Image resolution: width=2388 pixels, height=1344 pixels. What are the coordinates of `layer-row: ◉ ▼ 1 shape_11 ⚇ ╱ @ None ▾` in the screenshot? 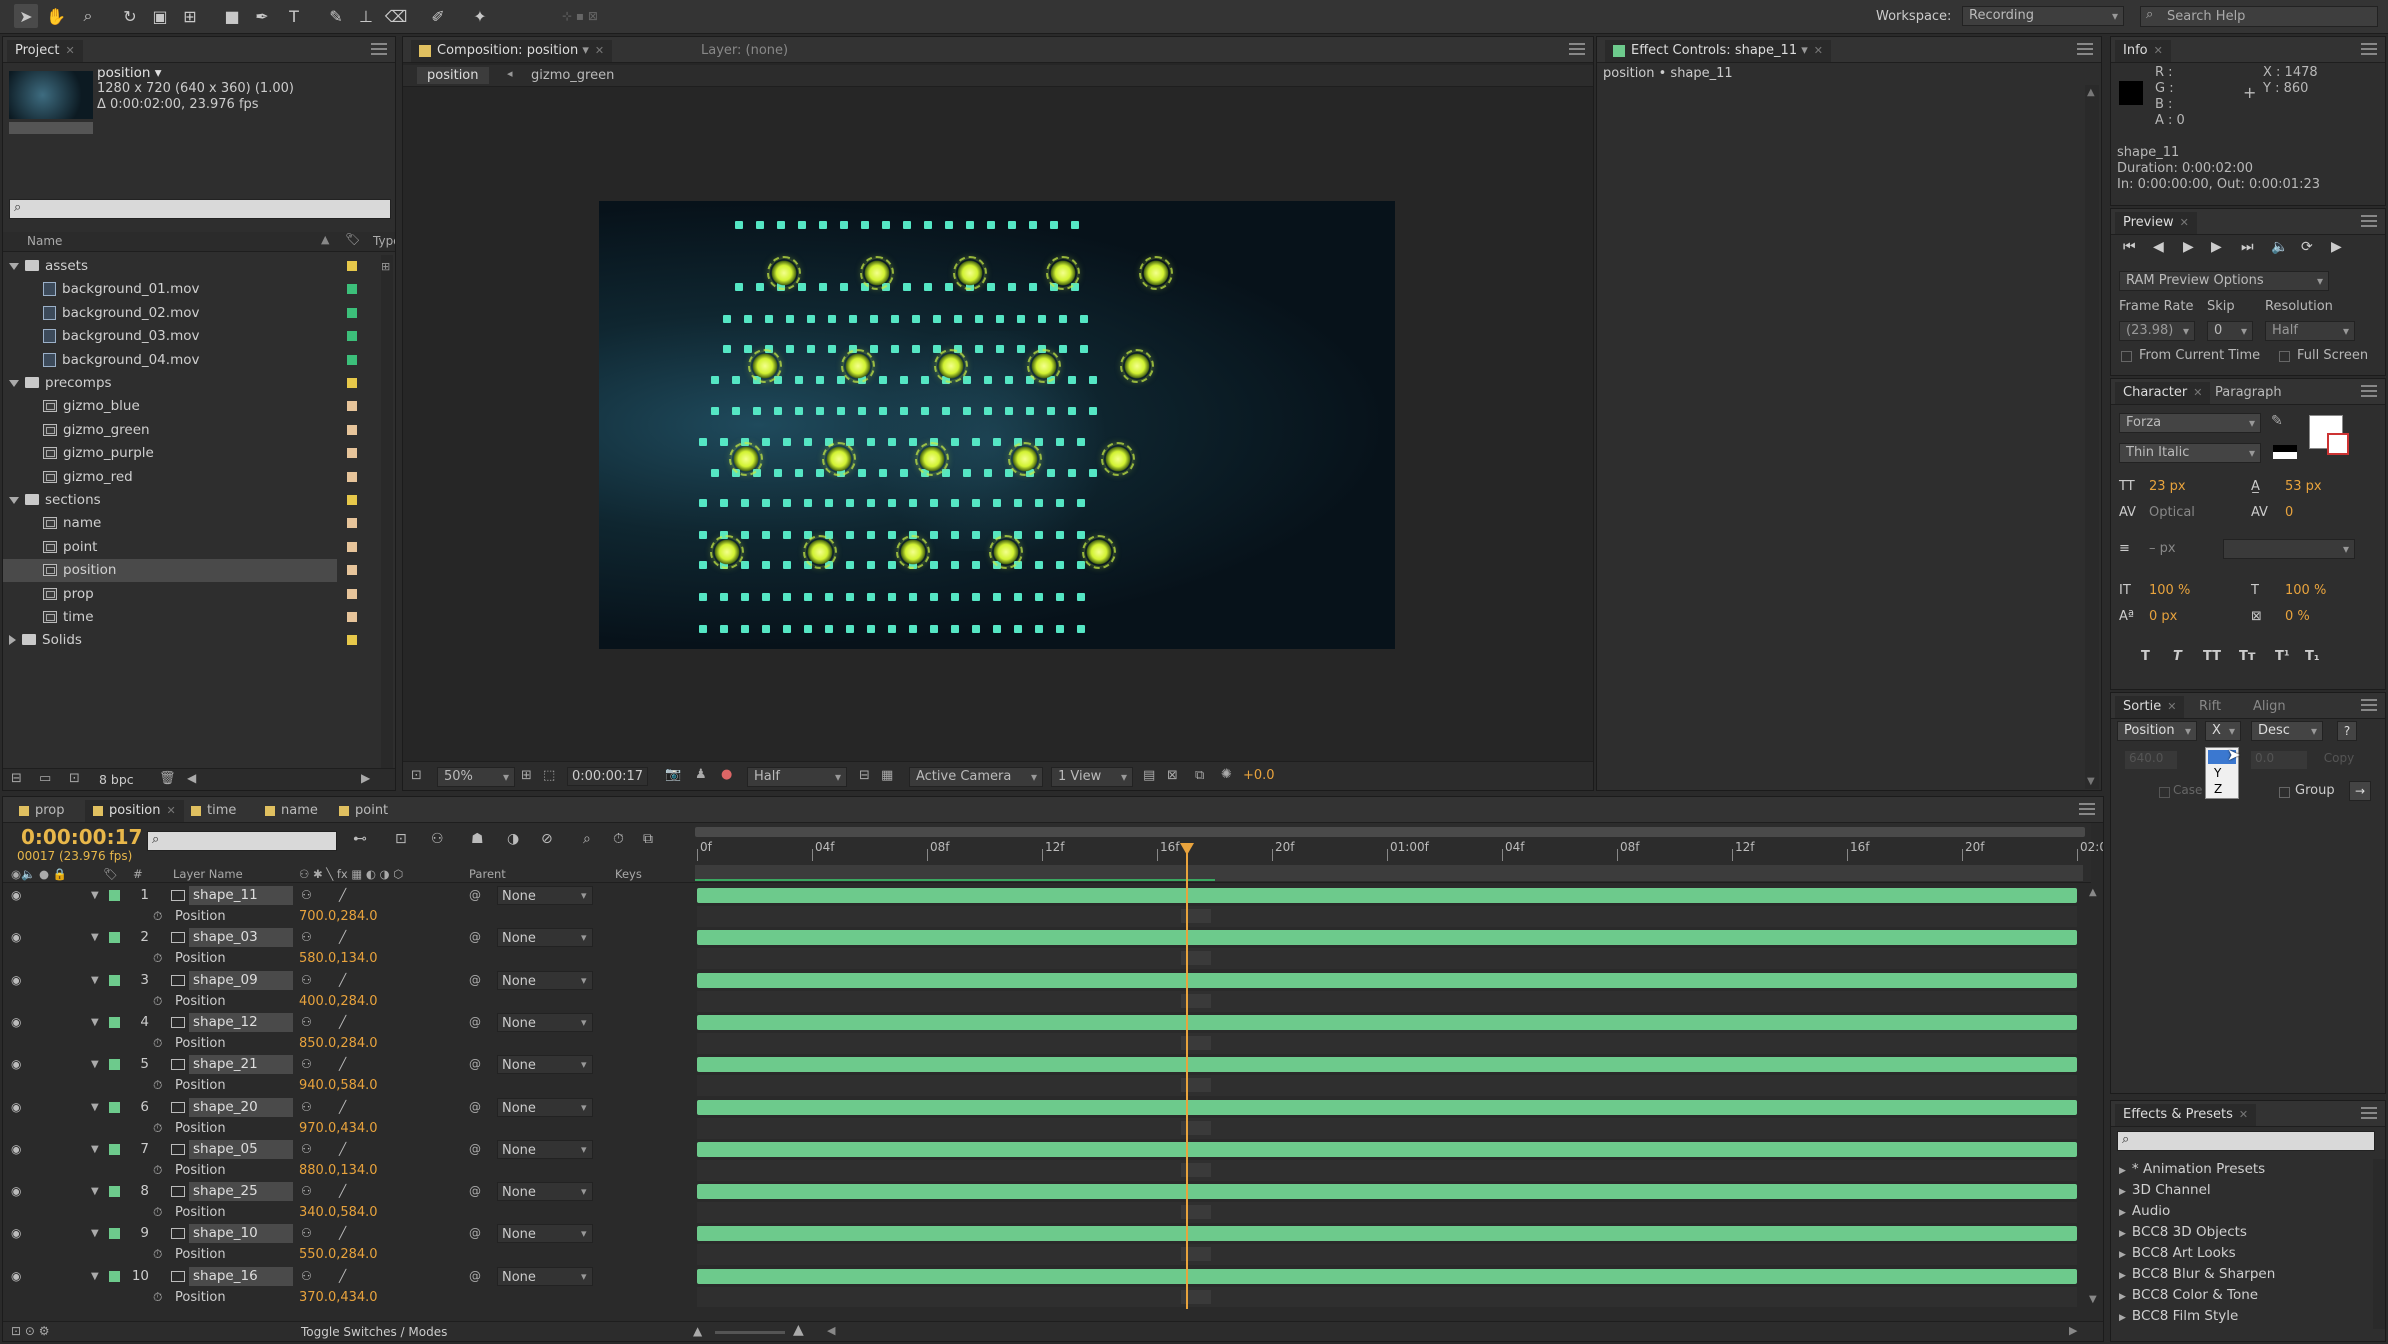 It's located at (347, 895).